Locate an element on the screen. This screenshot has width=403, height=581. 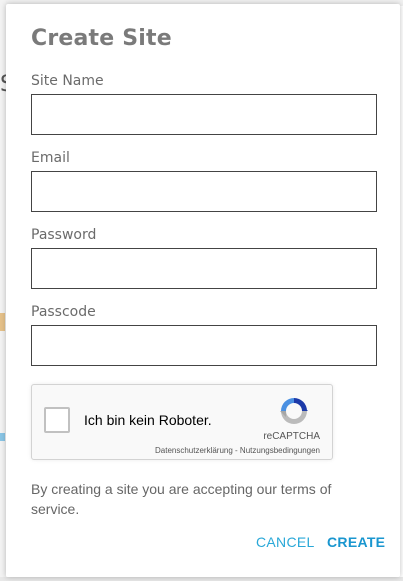
recaptcha-checkbox is located at coordinates (57, 420).